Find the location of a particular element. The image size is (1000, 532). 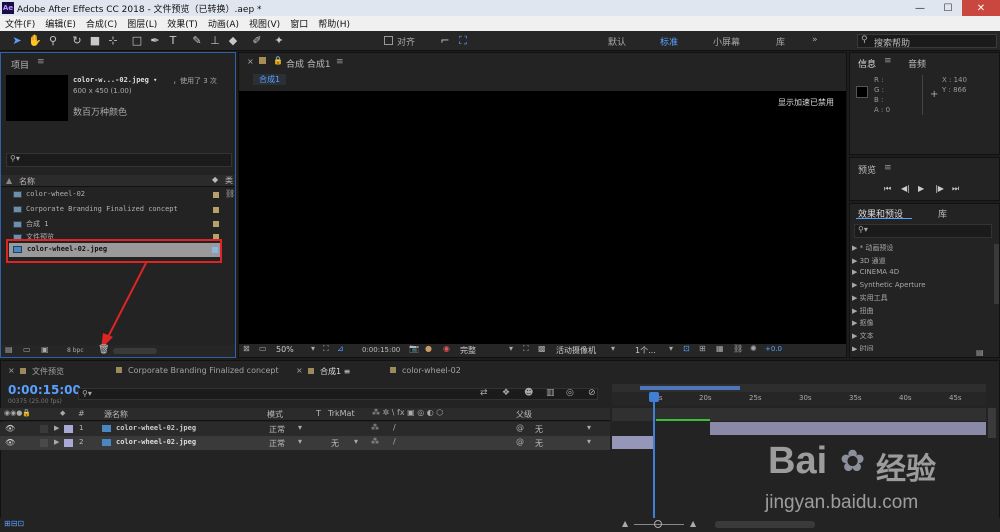

always-preview-icon: ⊠ is located at coordinates (246, 348).